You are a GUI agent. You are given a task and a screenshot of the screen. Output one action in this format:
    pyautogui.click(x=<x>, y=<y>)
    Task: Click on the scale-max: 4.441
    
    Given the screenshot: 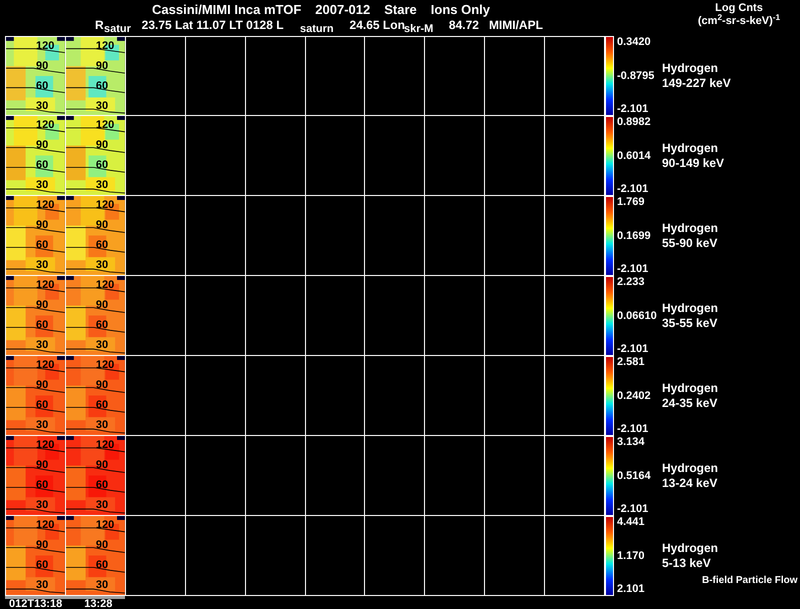 What is the action you would take?
    pyautogui.click(x=631, y=522)
    